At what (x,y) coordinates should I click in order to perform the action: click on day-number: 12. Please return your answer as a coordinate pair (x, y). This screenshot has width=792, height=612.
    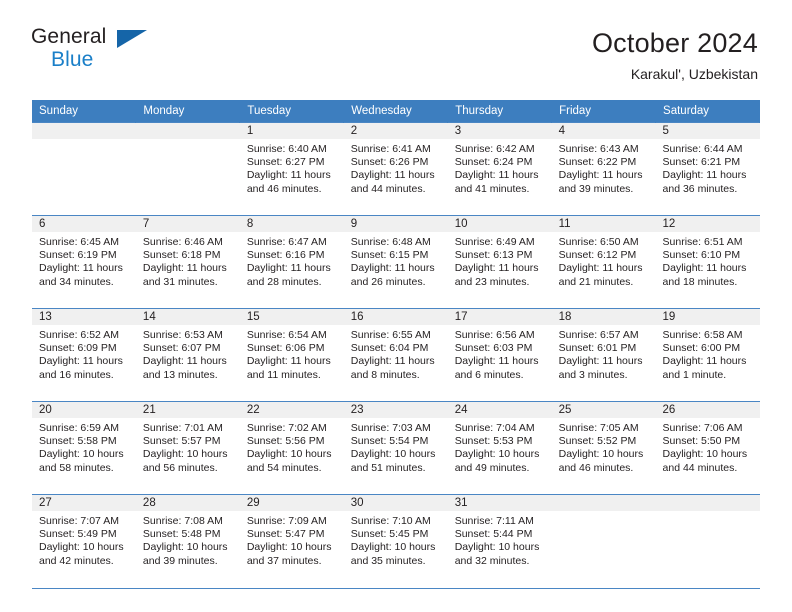
    Looking at the image, I should click on (707, 224).